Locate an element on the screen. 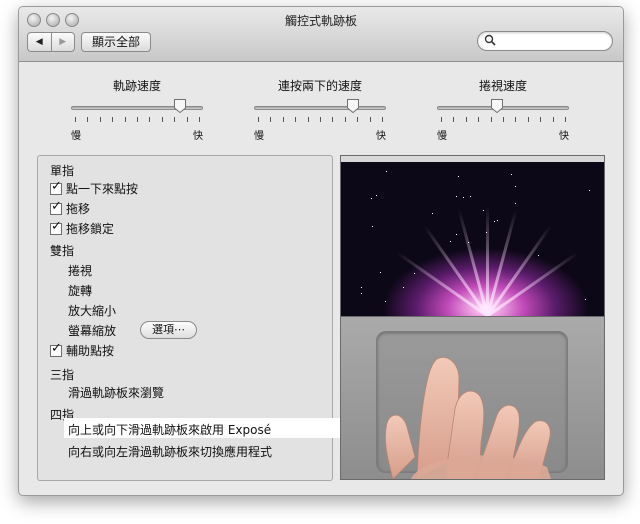  expose-item-selected: 向上或向下滑過軌跡板來啟用 Exposé is located at coordinates (211, 428).